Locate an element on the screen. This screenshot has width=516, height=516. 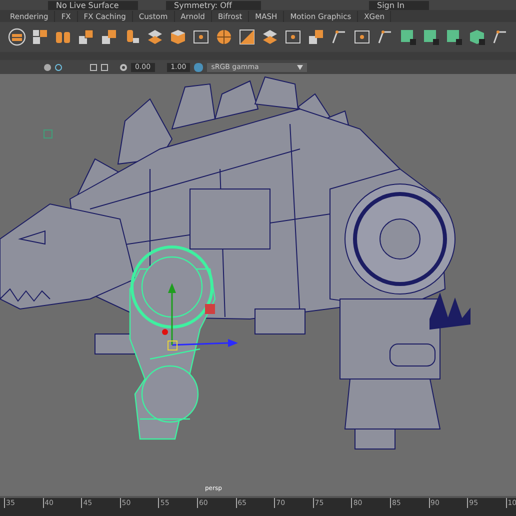
layers-icon is located at coordinates (17, 37).